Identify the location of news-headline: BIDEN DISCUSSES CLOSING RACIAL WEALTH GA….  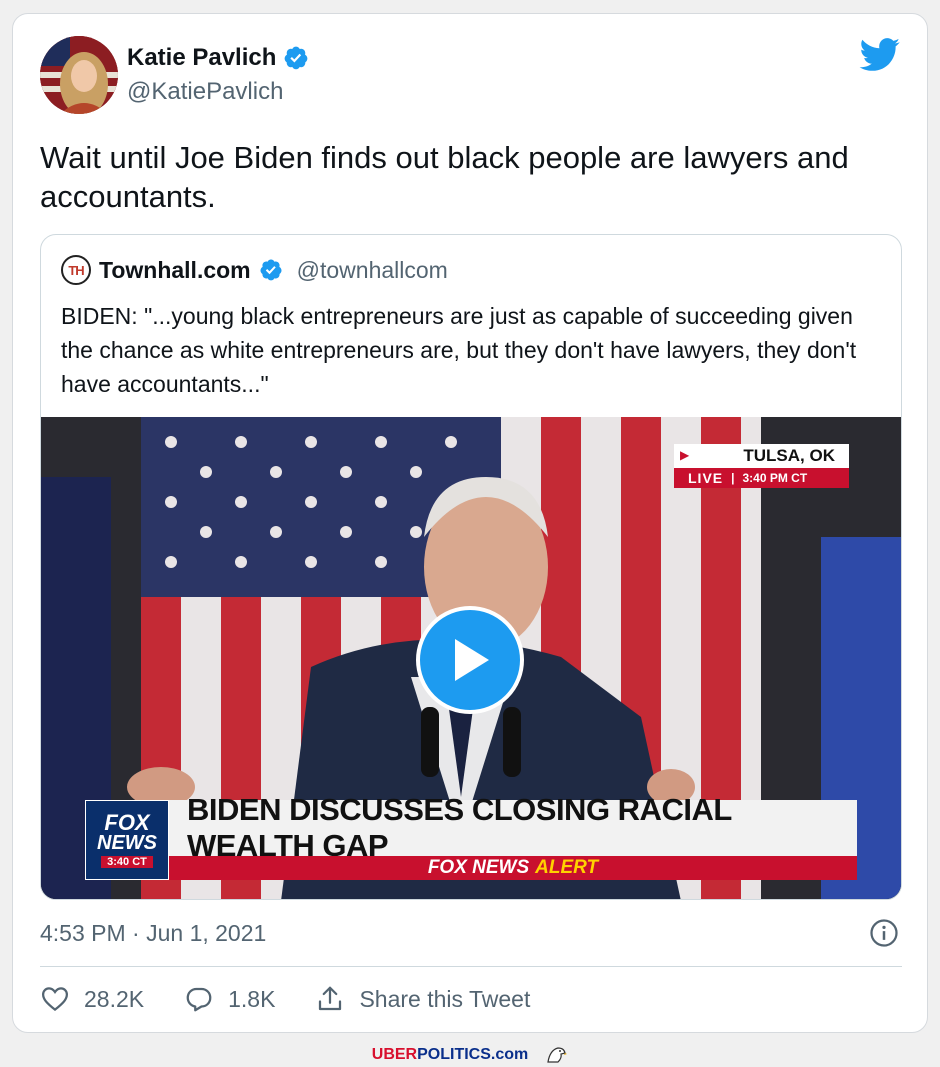
(513, 827).